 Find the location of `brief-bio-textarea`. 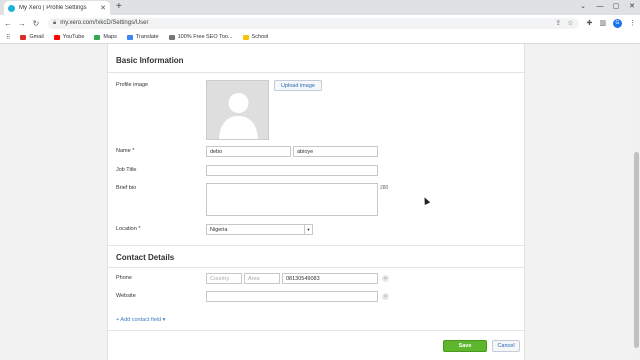

brief-bio-textarea is located at coordinates (292, 199).